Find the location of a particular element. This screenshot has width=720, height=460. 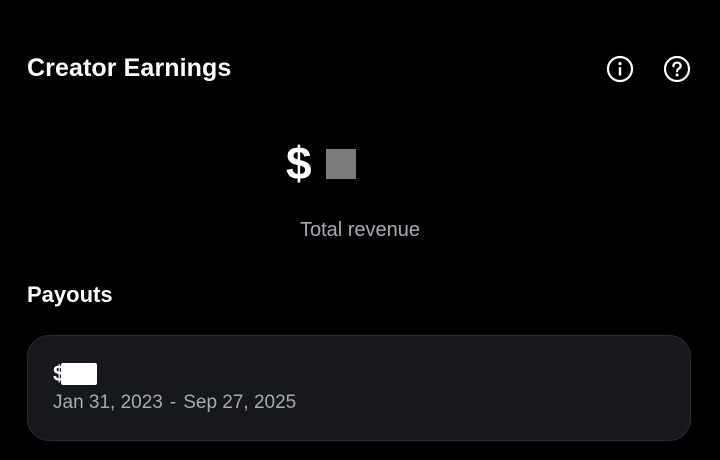

page-title: Creator Earnings is located at coordinates (129, 68).